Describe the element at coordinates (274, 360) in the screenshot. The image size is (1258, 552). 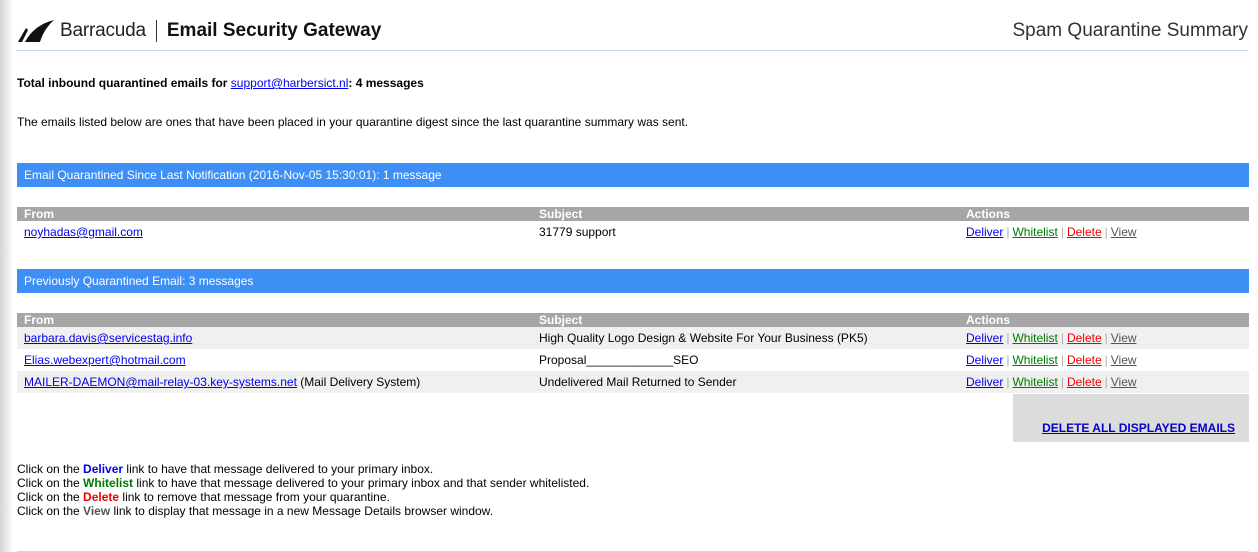
I see `sender-cell: Elias.webexpert@hotmail.com` at that location.